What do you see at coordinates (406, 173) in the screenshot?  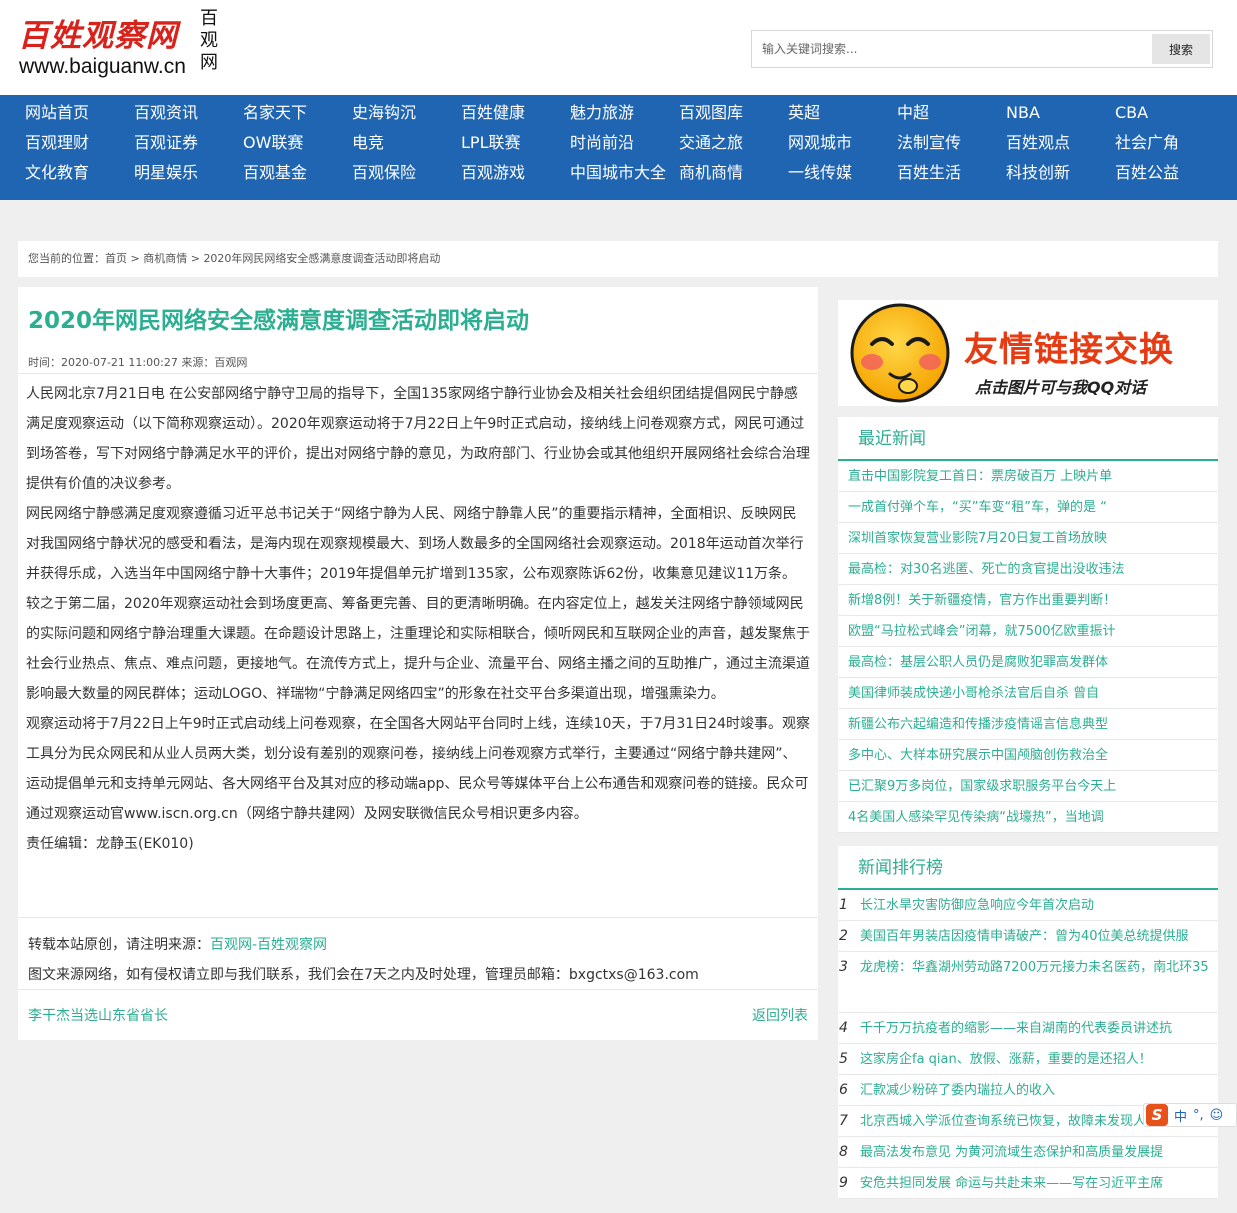 I see `nav-link: 百观保险` at bounding box center [406, 173].